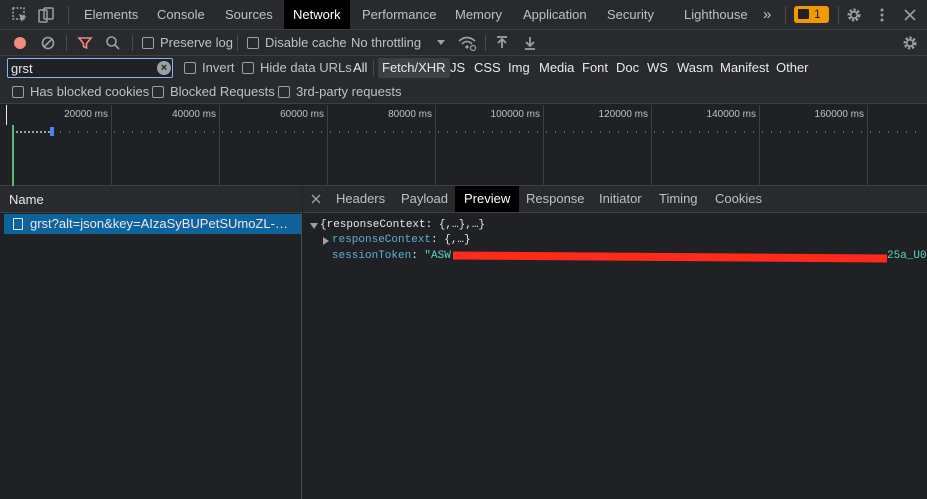 Image resolution: width=927 pixels, height=499 pixels. I want to click on type-filter-other: Other, so click(792, 68).